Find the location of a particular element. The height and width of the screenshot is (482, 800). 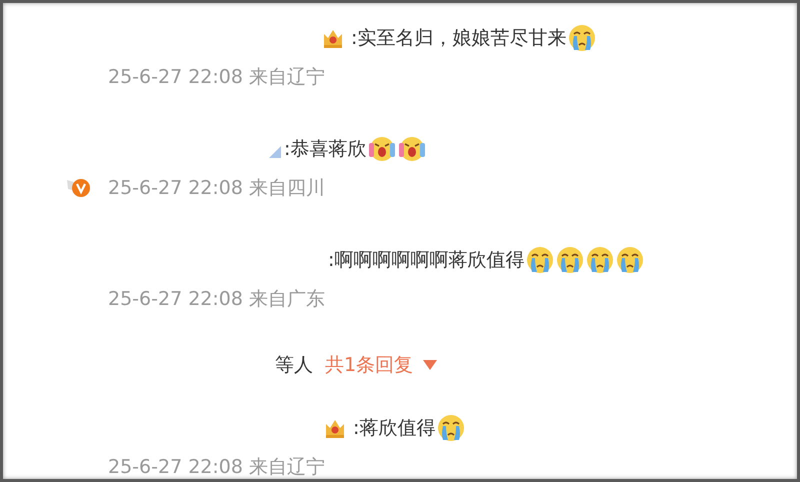

caret-icon is located at coordinates (430, 365).